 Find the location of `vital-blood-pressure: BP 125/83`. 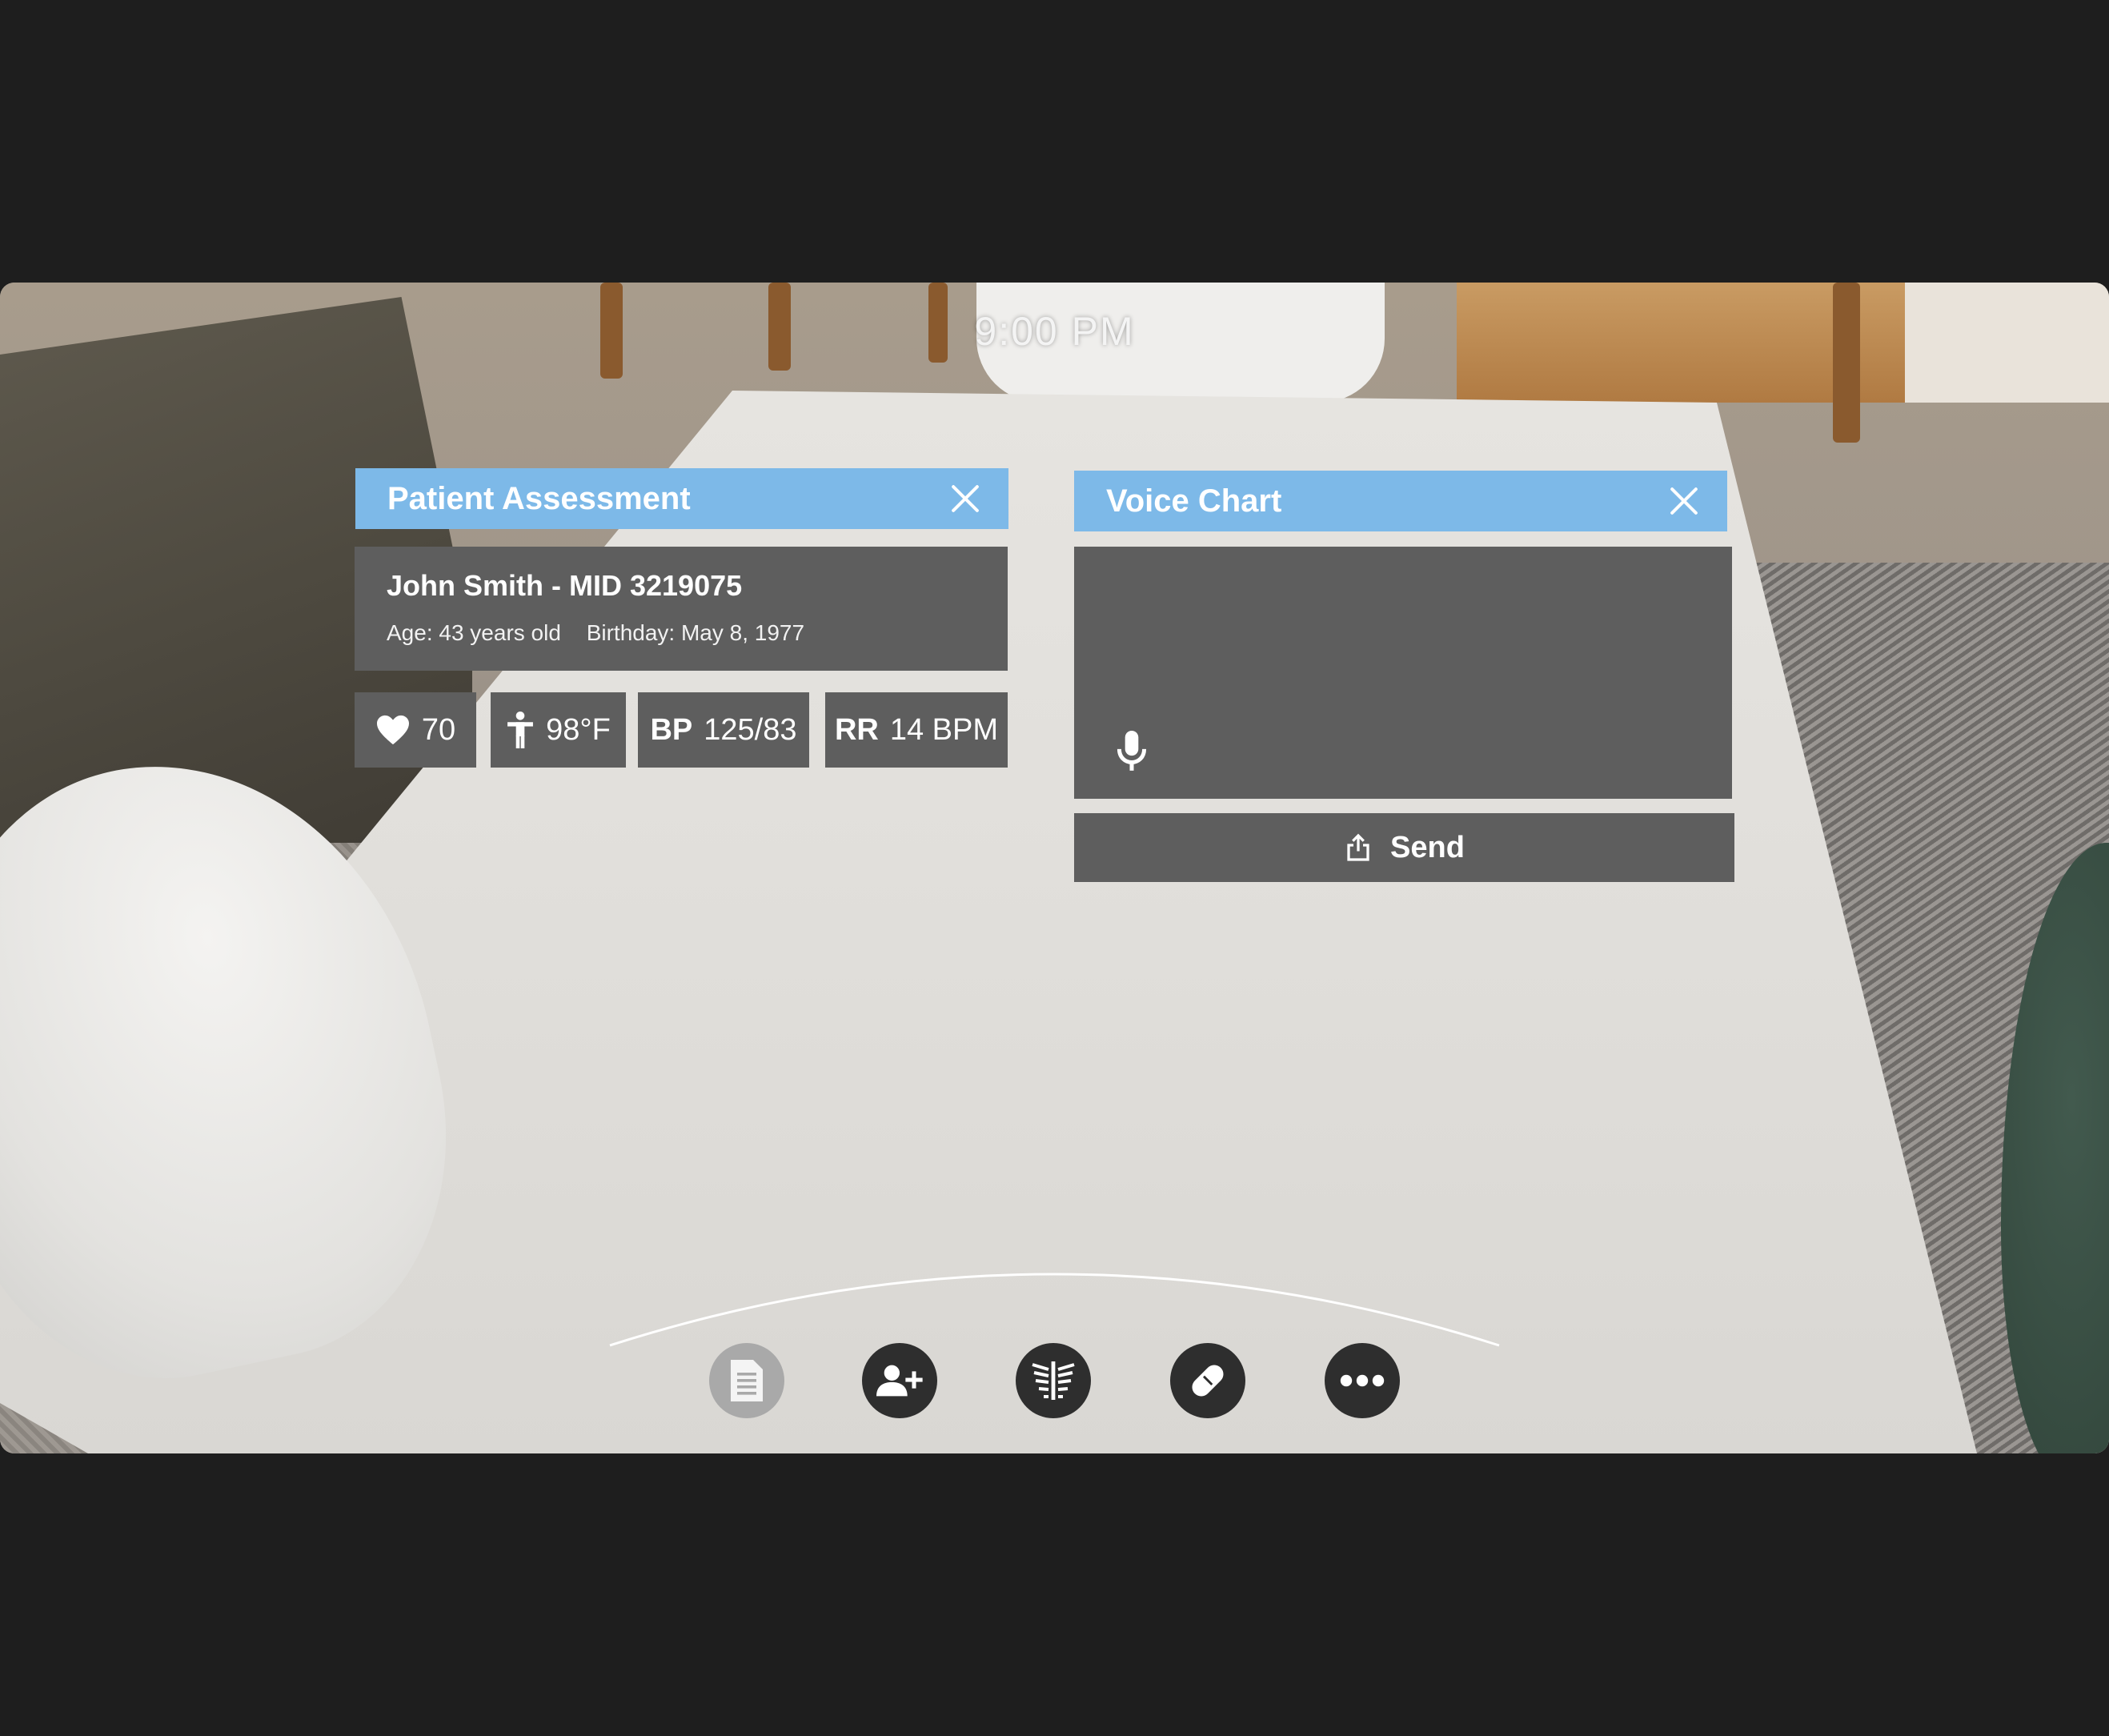

vital-blood-pressure: BP 125/83 is located at coordinates (723, 730).